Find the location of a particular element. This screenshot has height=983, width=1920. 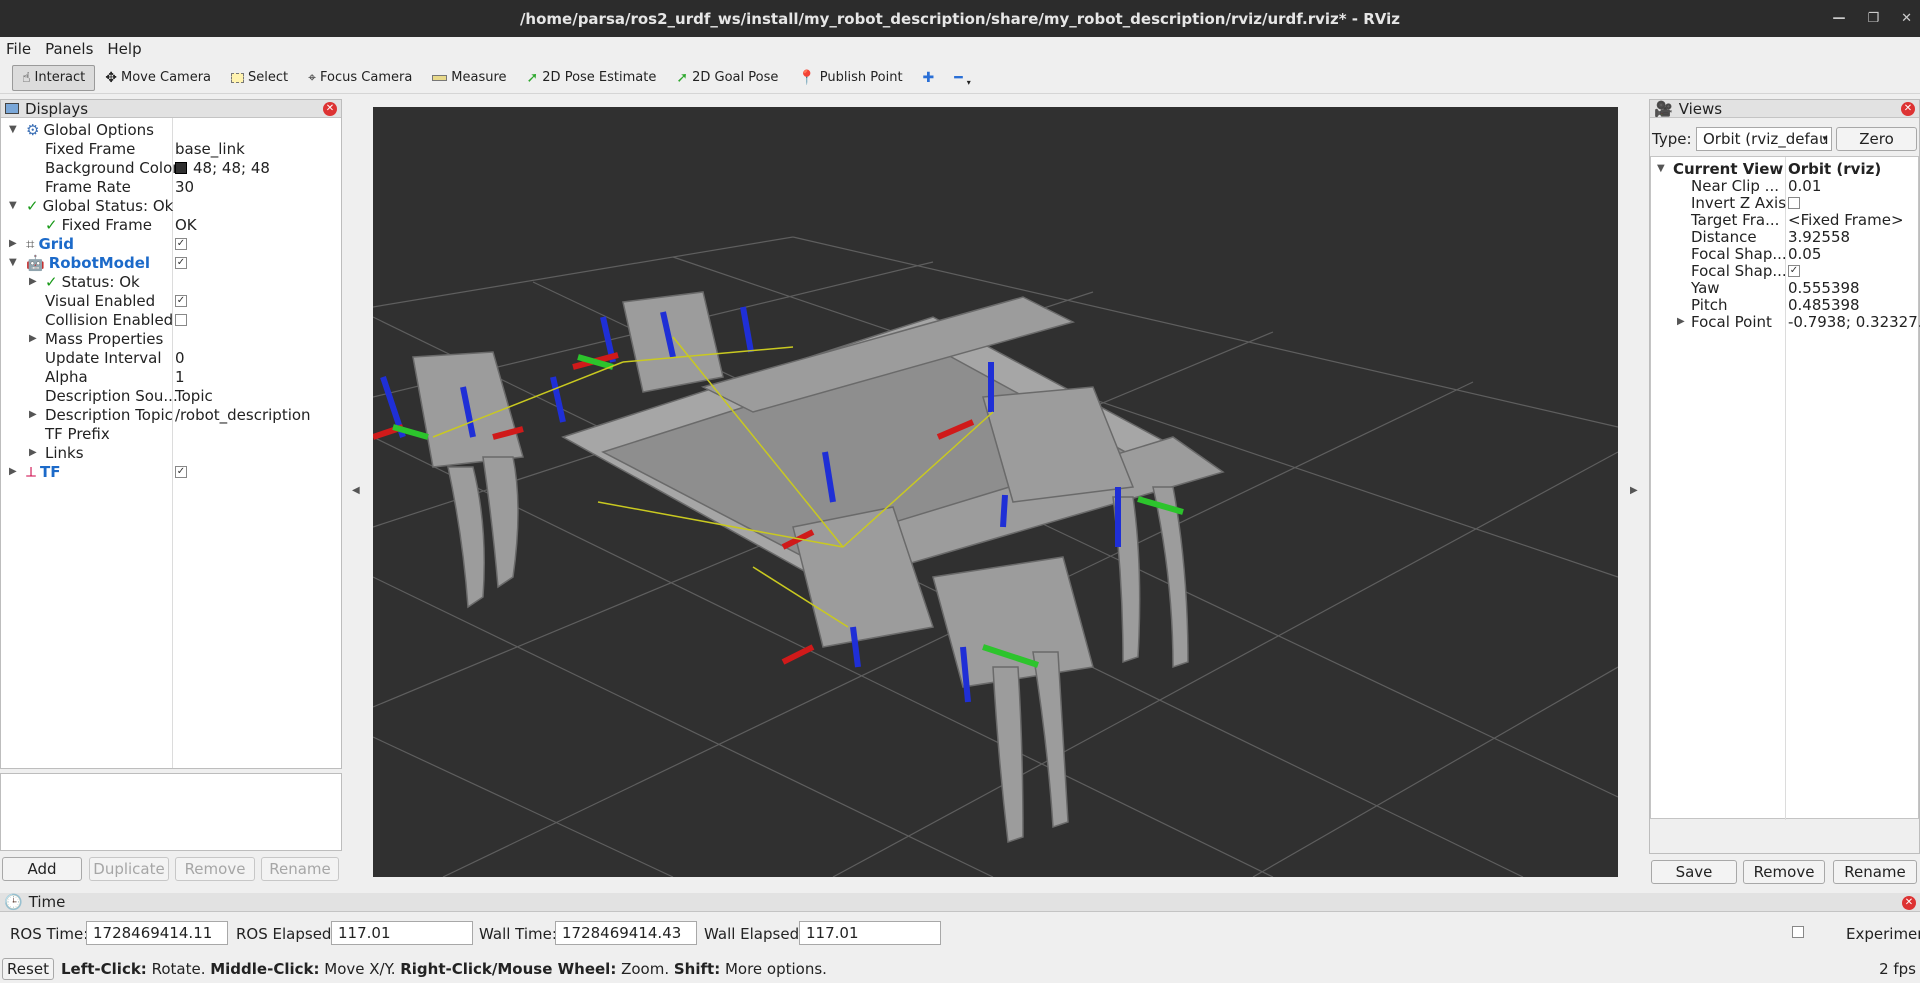

tree-row-background-color: Background Color 48; 48; 48 is located at coordinates (171, 167).